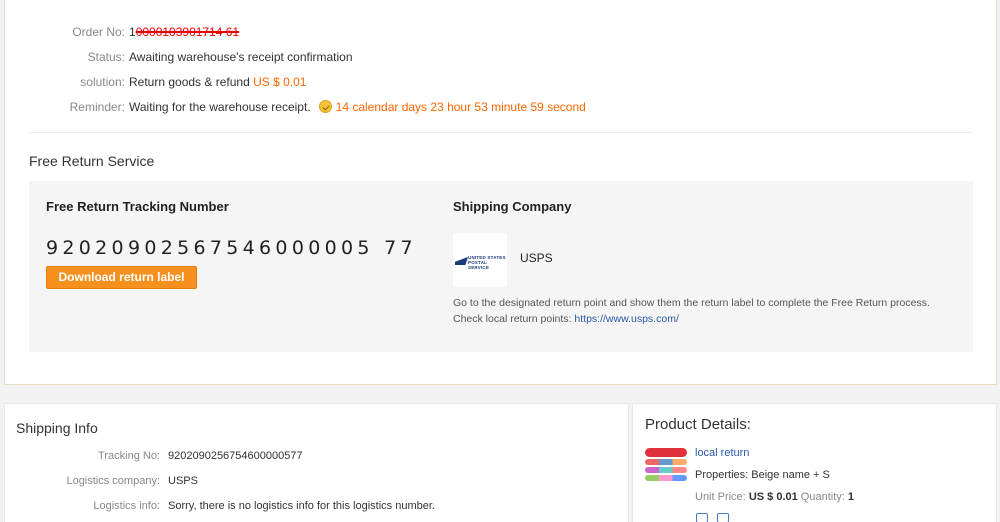 Image resolution: width=1000 pixels, height=522 pixels. I want to click on download-return-label-button: Download return label, so click(121, 277).